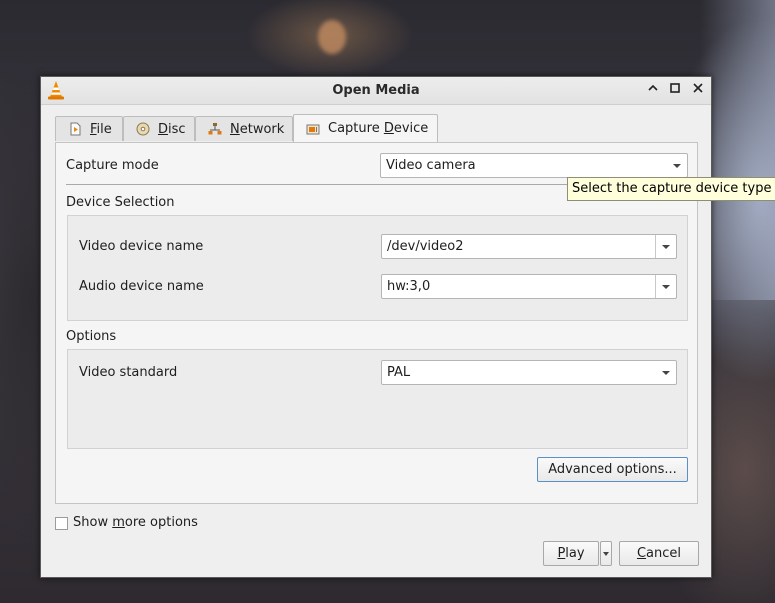 This screenshot has height=603, width=775. I want to click on background-highlight, so click(332, 37).